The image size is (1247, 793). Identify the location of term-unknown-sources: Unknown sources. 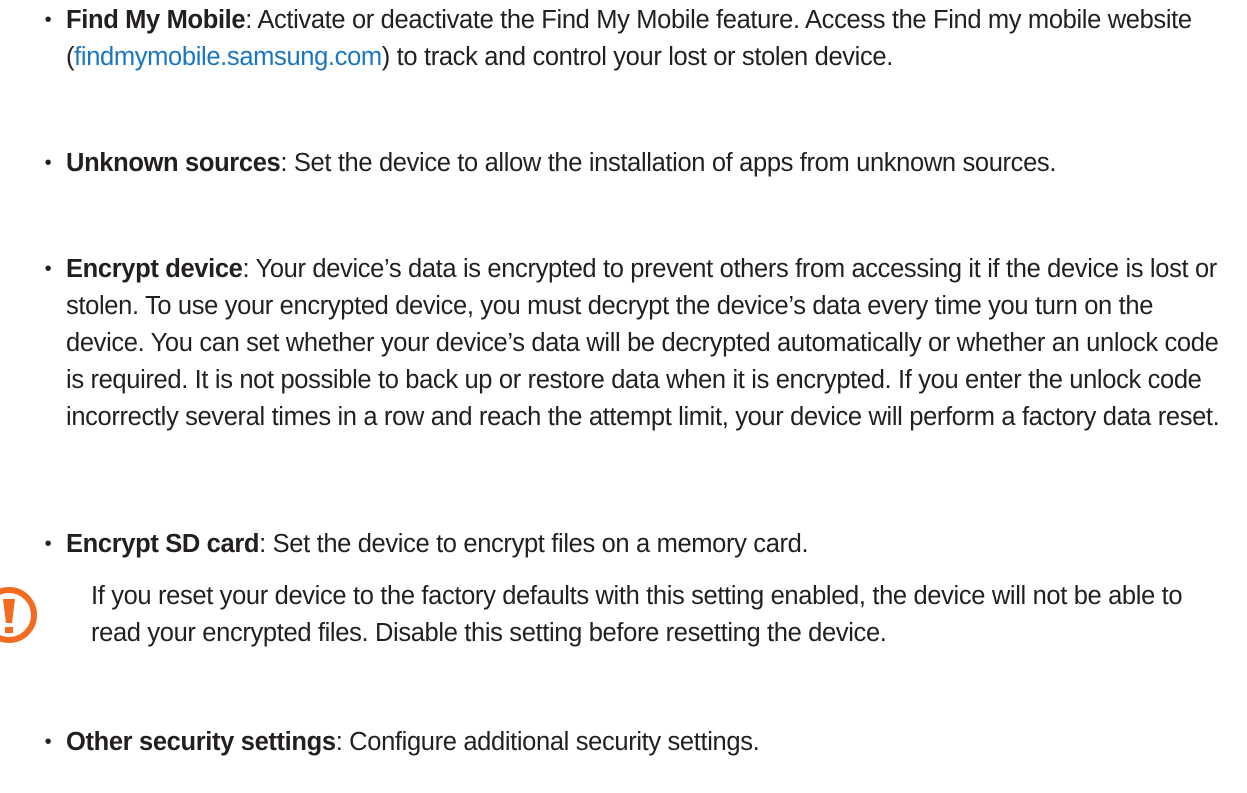
(173, 163).